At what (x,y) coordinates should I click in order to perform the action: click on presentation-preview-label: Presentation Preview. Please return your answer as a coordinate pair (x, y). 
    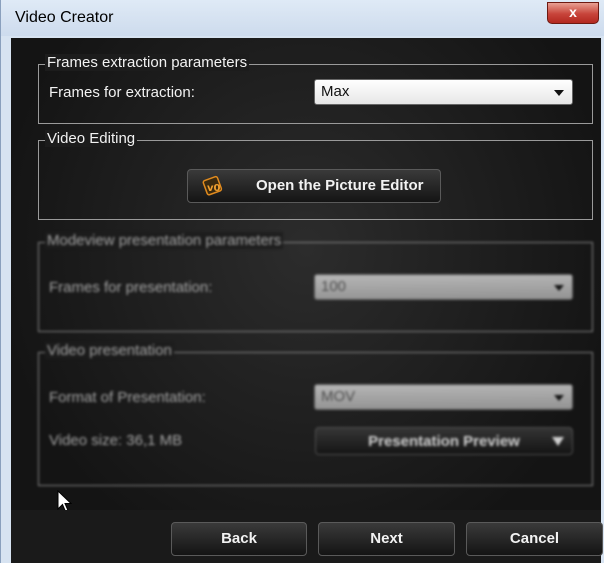
    Looking at the image, I should click on (444, 441).